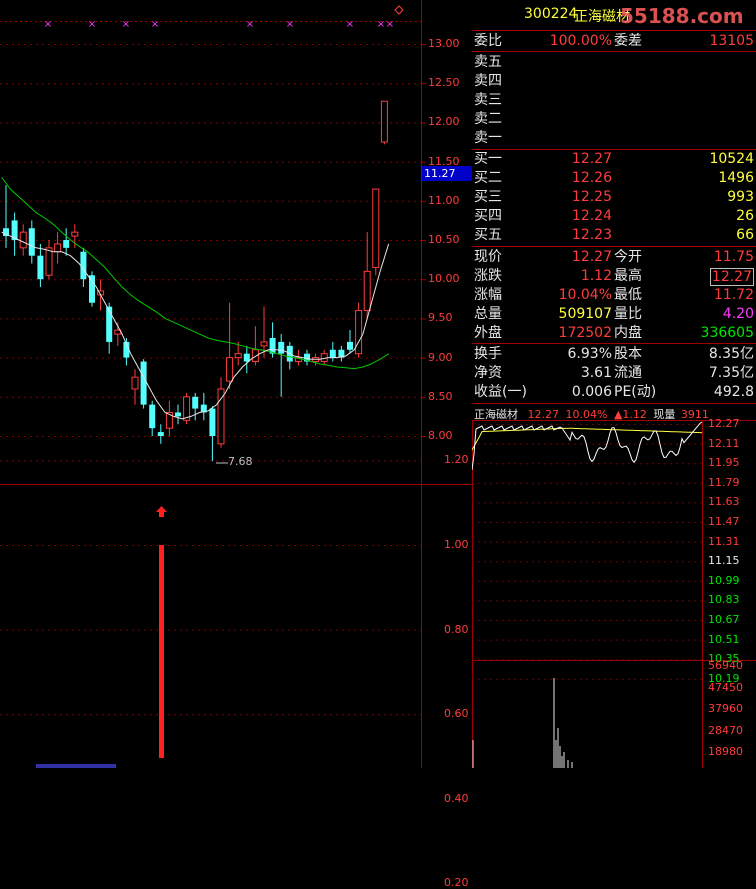 The image size is (756, 889). What do you see at coordinates (614, 314) in the screenshot?
I see `stat-row: 总量 509107 量比 4.20` at bounding box center [614, 314].